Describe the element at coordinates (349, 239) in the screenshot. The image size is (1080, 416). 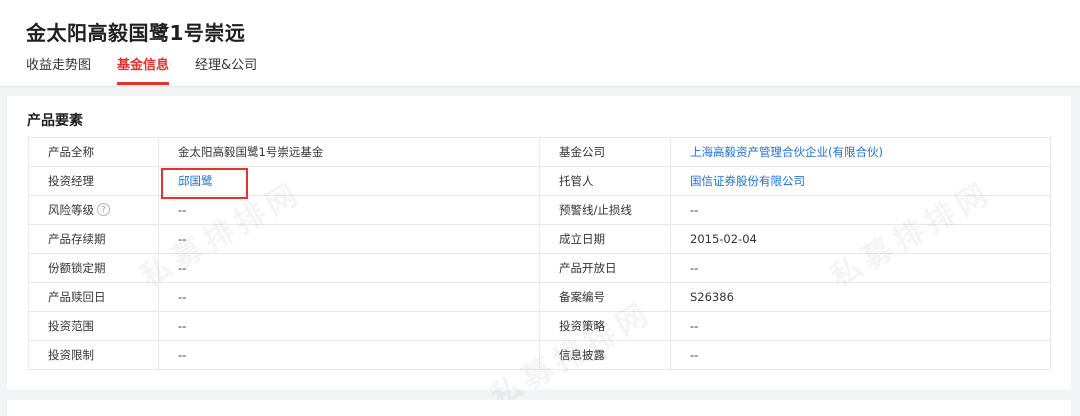
I see `value-duration: --` at that location.